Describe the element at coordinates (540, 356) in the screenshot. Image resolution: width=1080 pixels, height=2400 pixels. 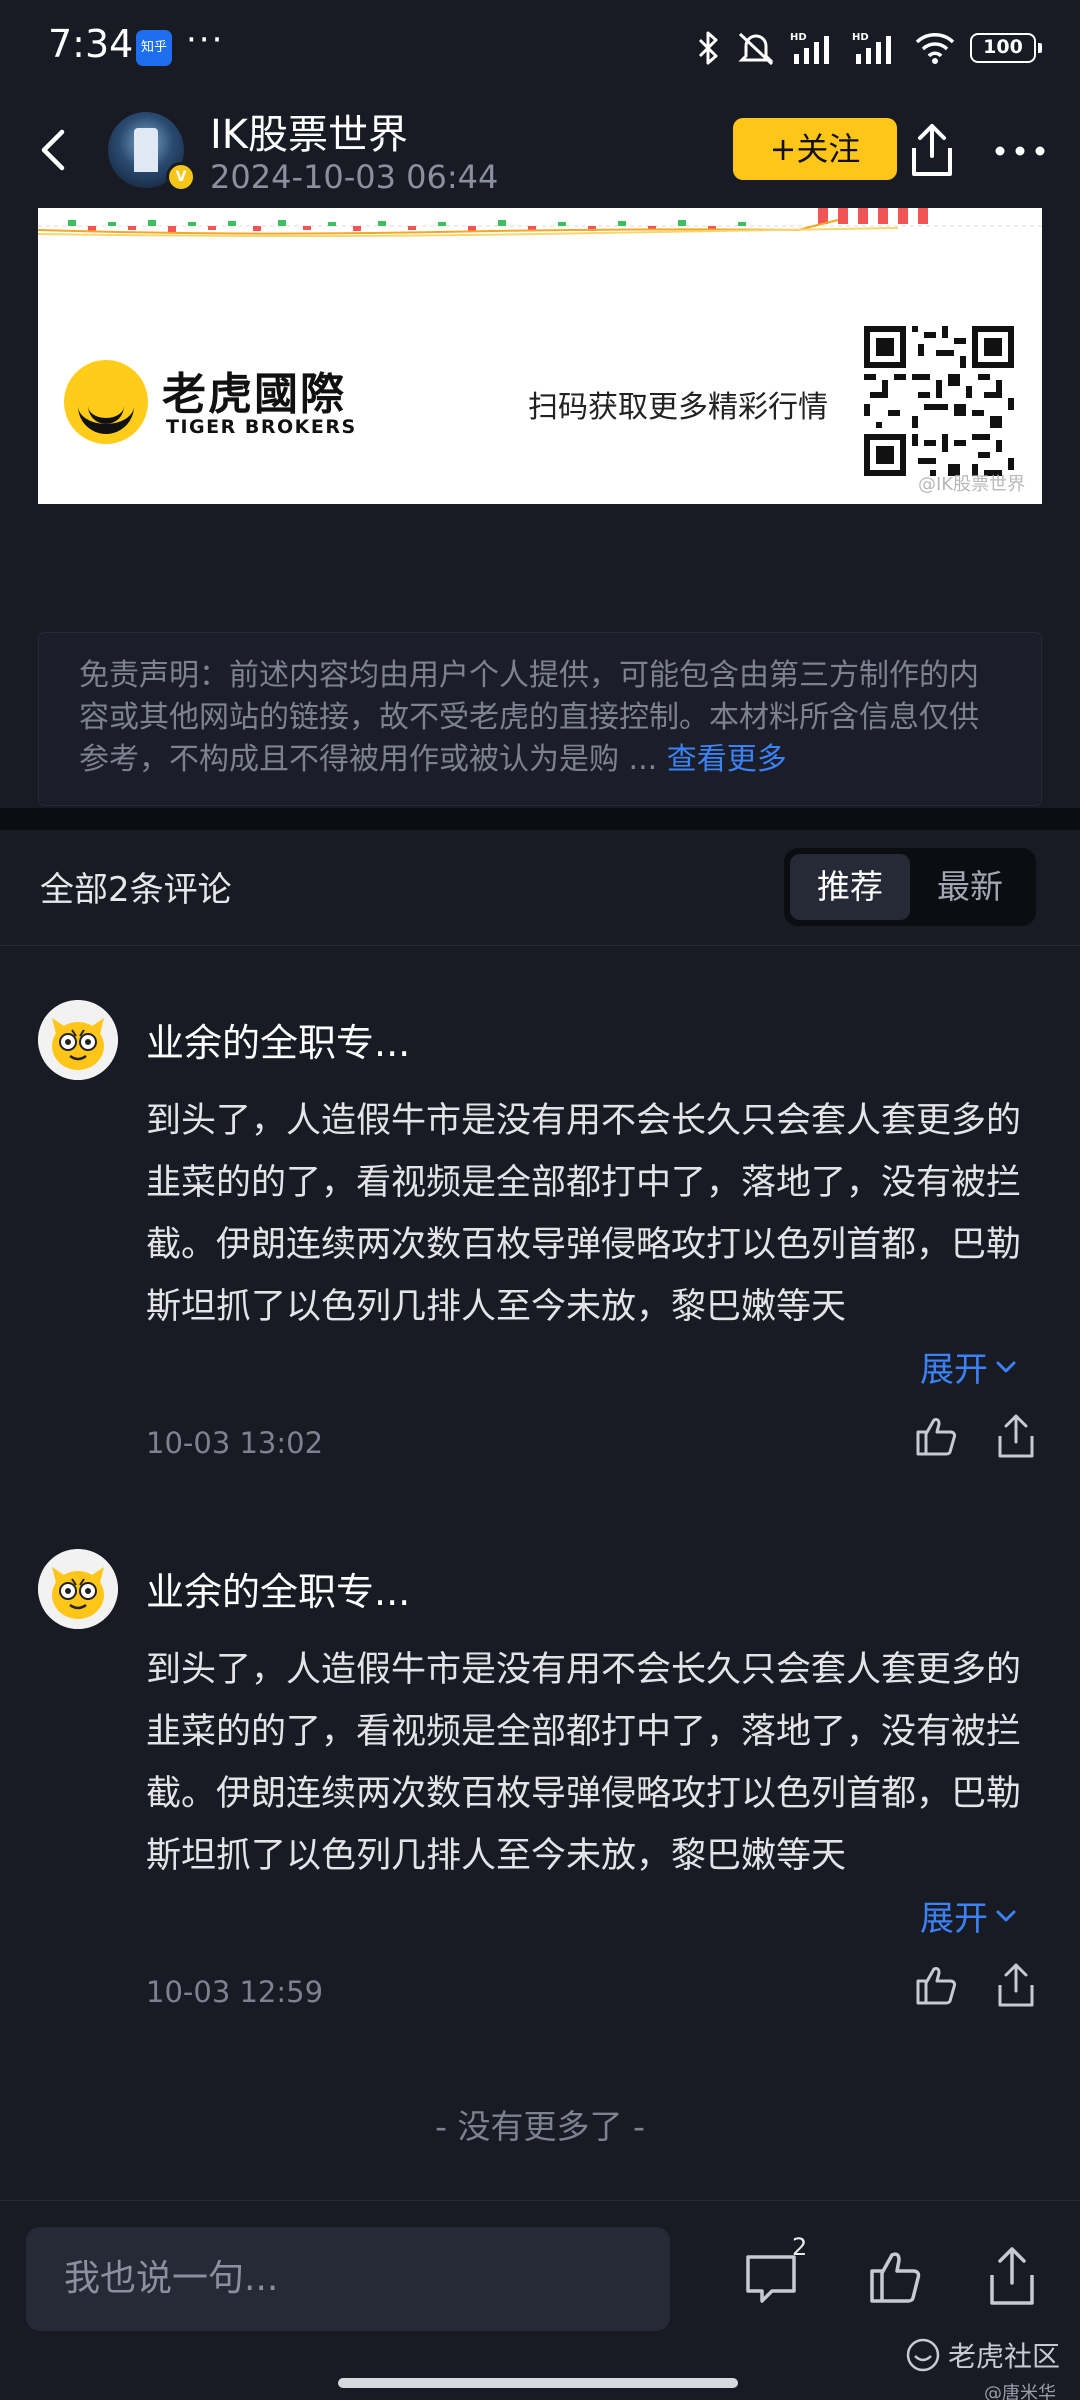
I see `ad-banner: 老虎國際 TIGER BROKERS 扫码获取更多精彩行情 @IK股票世界` at that location.